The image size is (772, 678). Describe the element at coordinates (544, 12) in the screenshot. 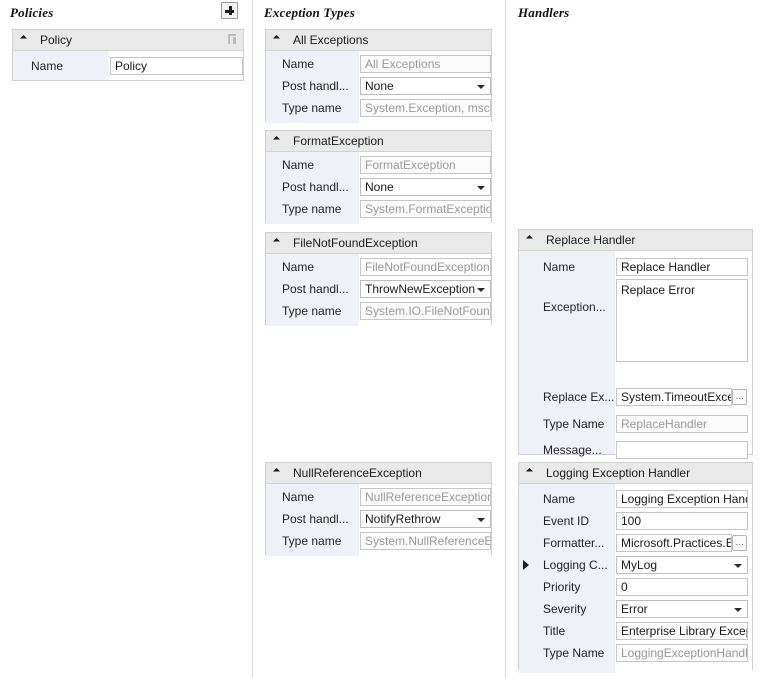

I see `handlers-column-title: Handlers` at that location.